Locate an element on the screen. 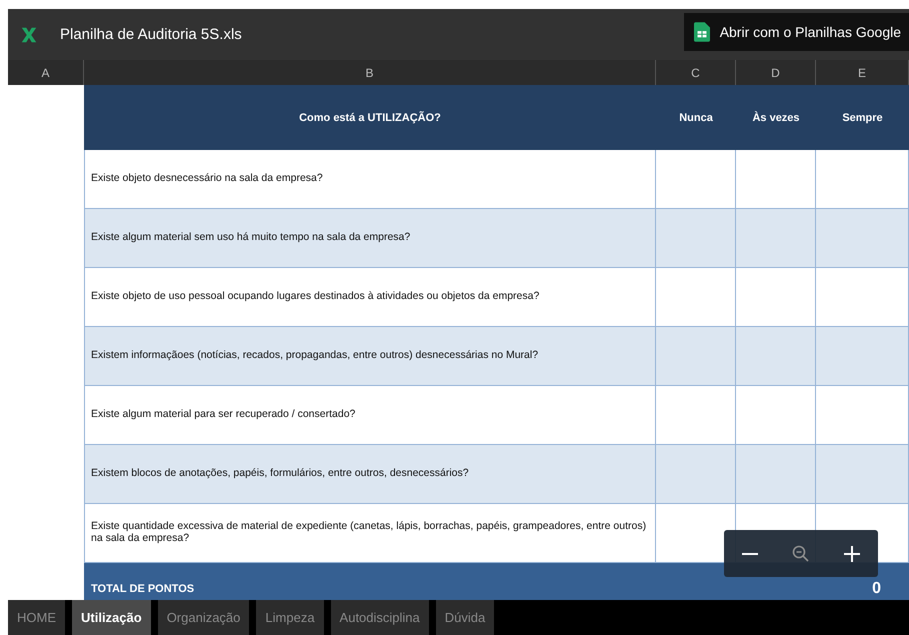 The image size is (909, 635). total-value: 0 is located at coordinates (876, 589).